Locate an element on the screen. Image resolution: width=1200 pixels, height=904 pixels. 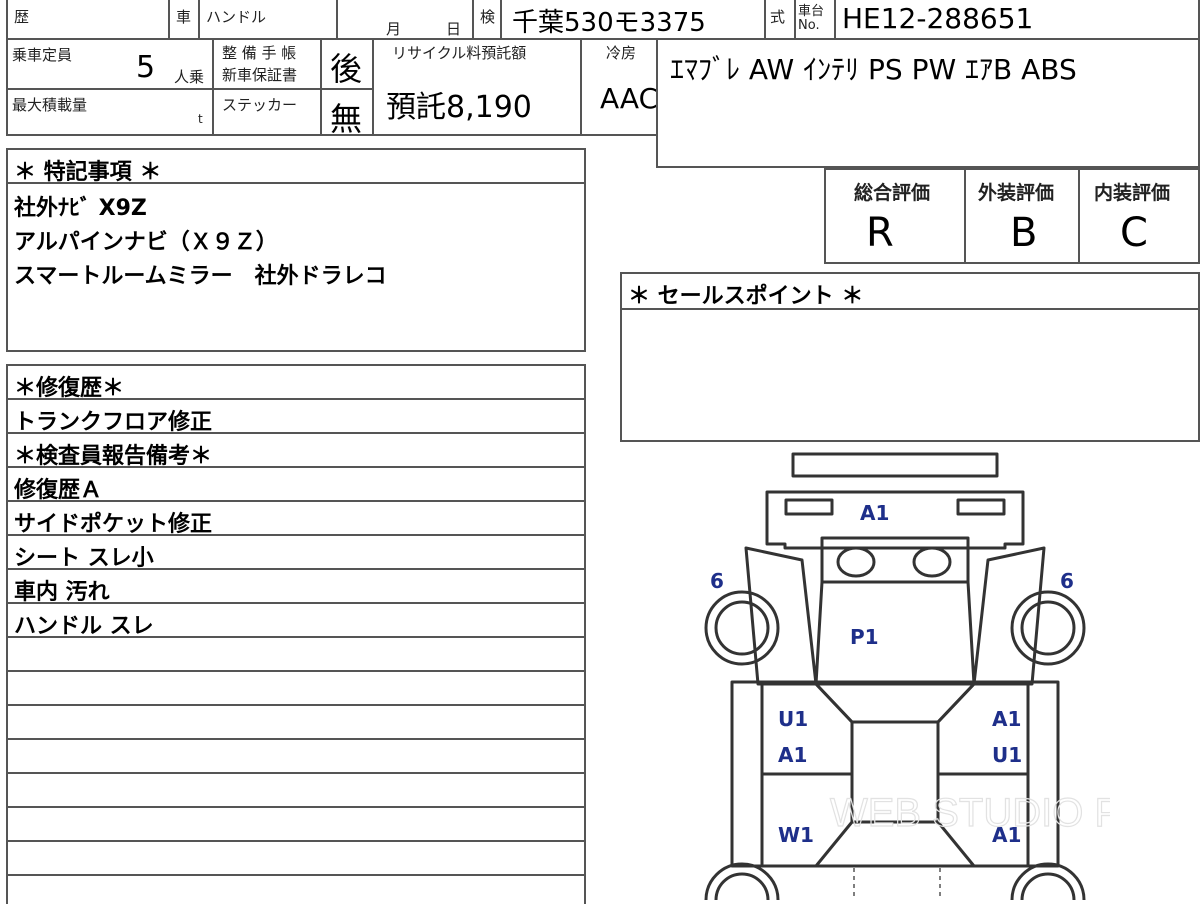
sticker-value: 無 is located at coordinates (346, 119).